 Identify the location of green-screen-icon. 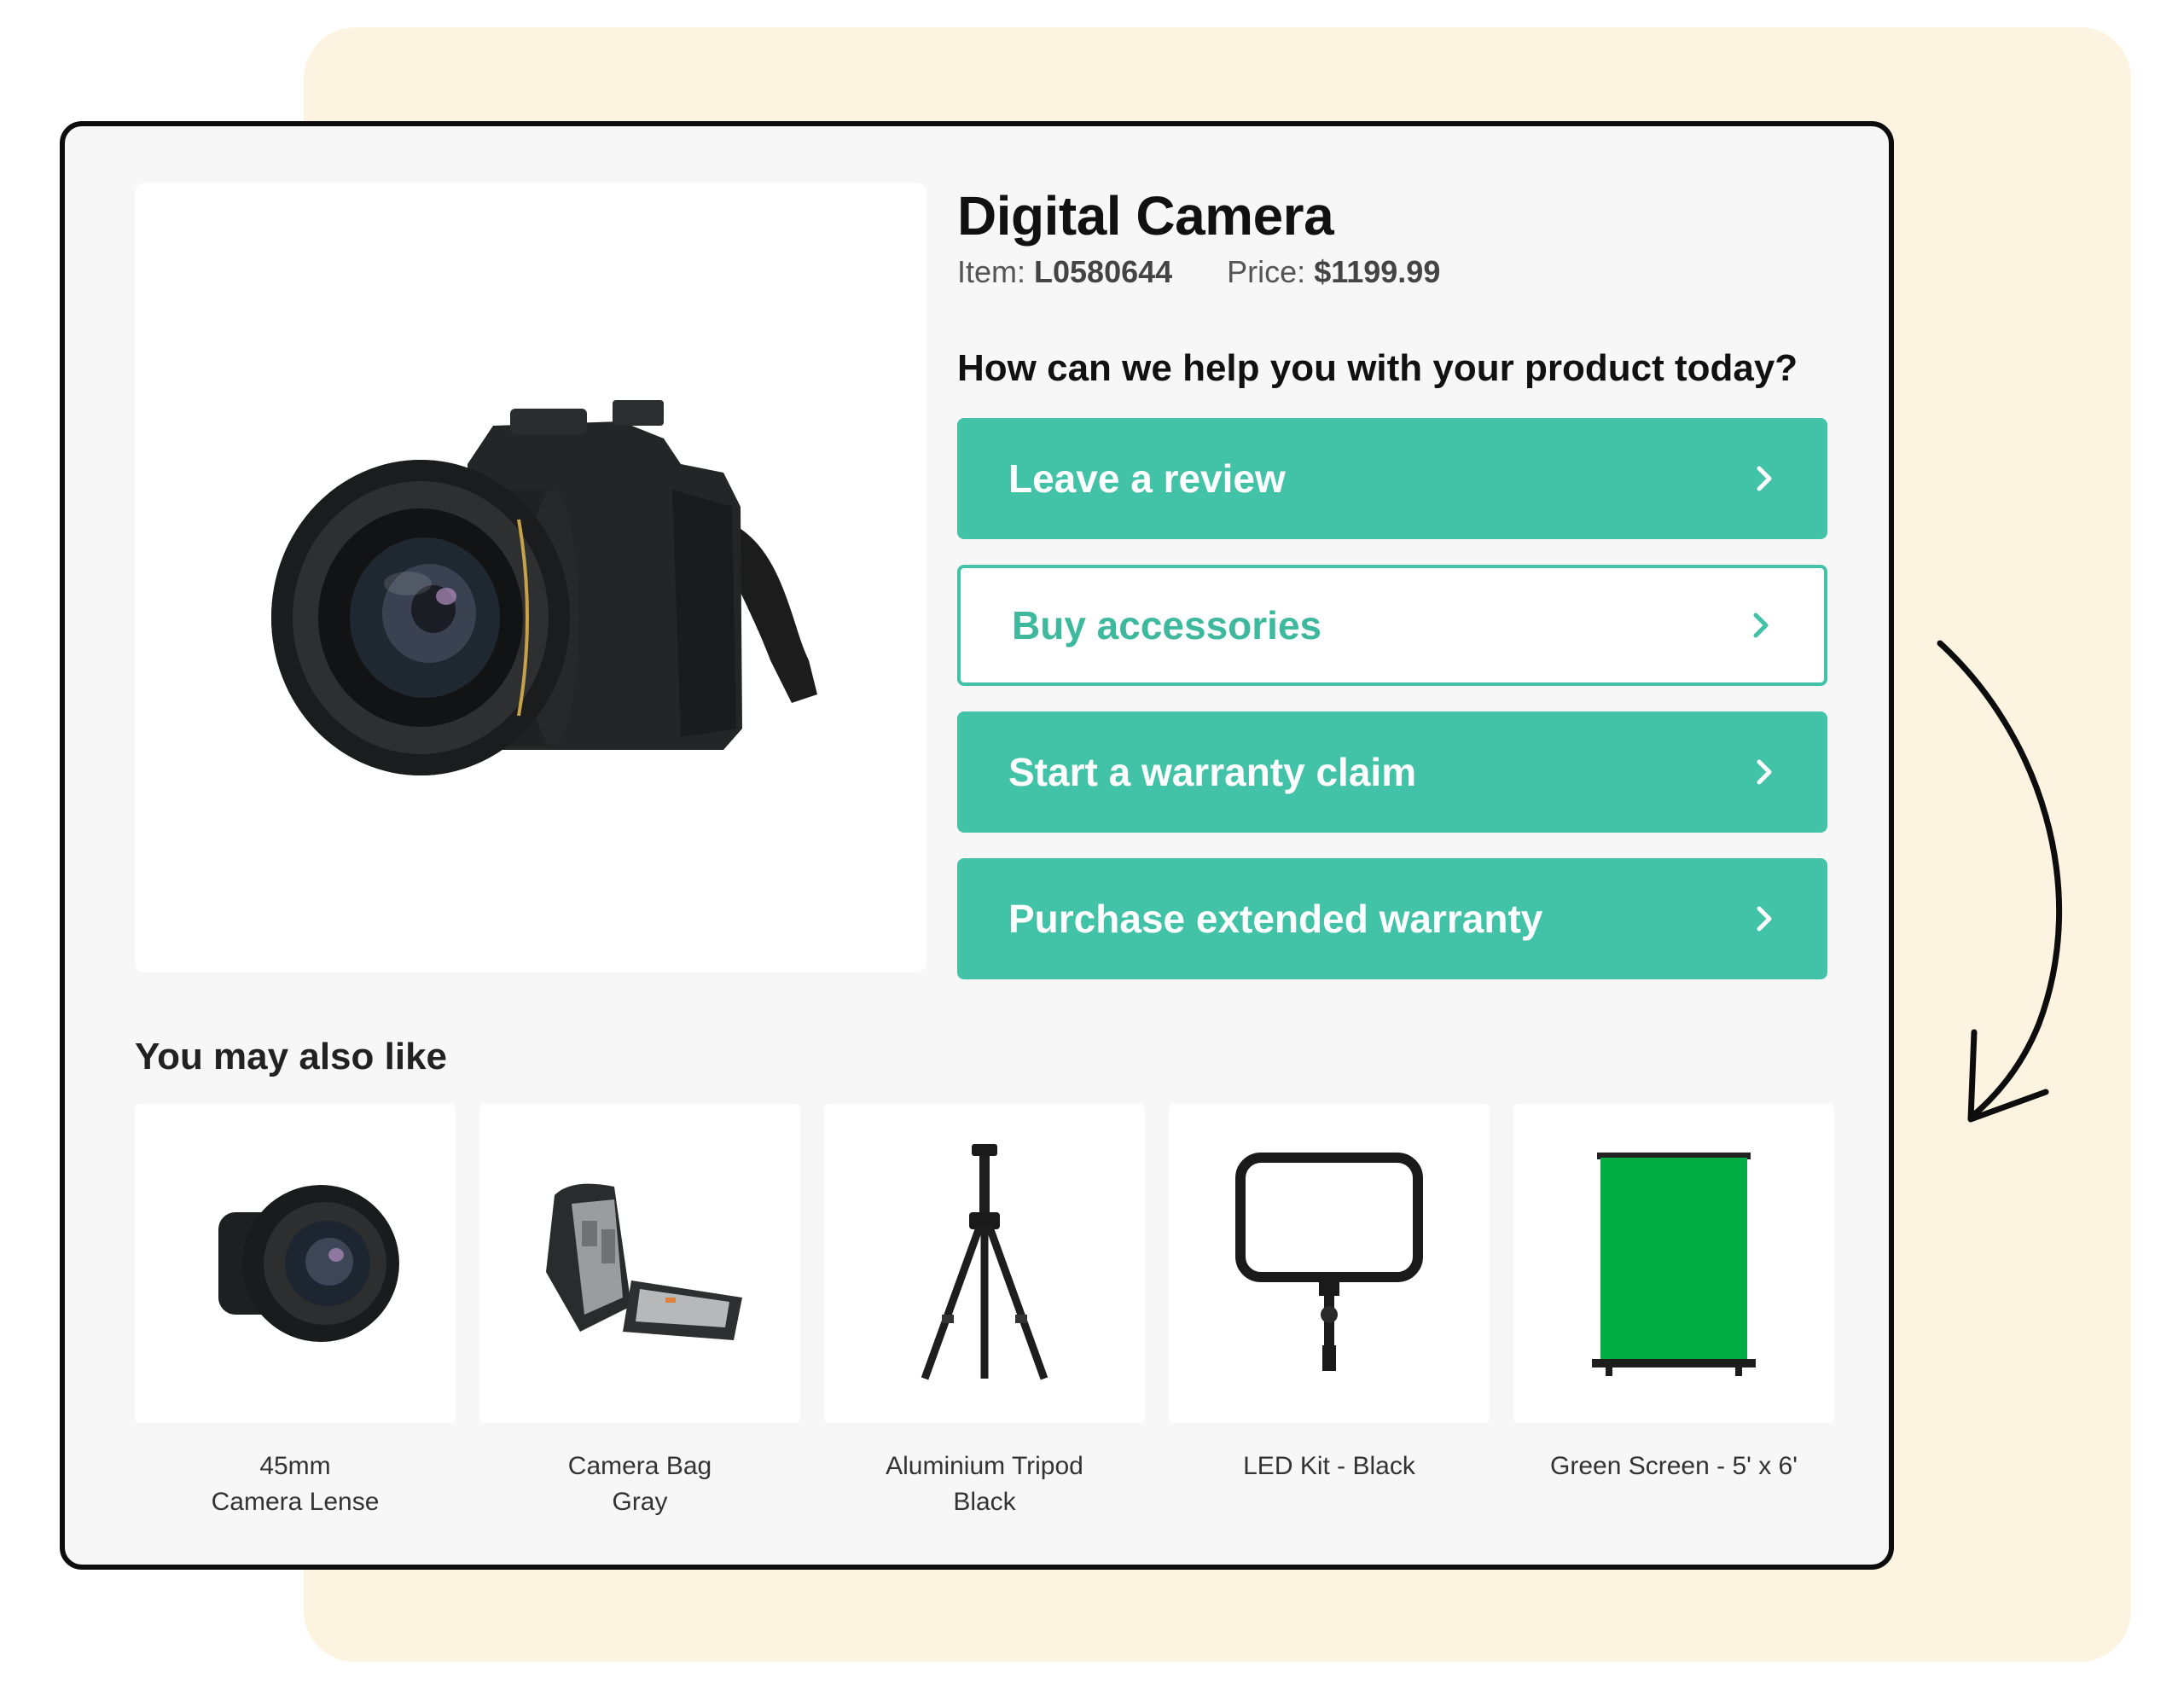
(1674, 1264).